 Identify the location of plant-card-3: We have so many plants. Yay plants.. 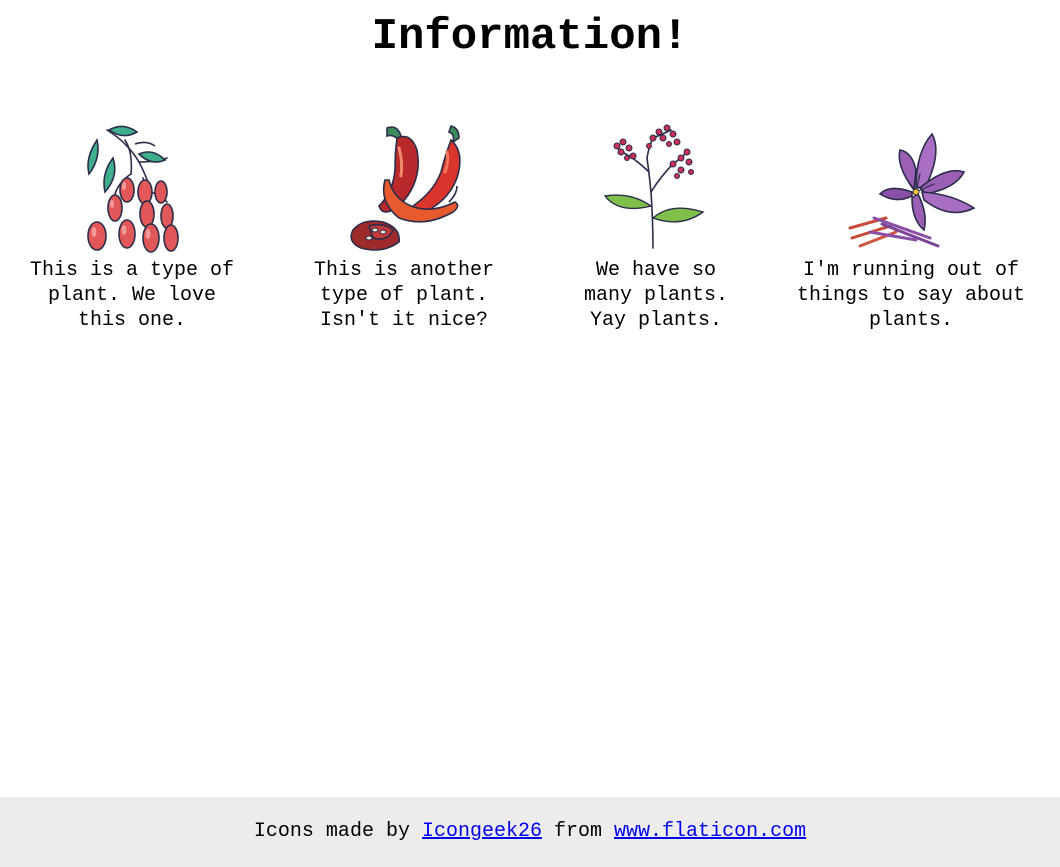
(656, 227).